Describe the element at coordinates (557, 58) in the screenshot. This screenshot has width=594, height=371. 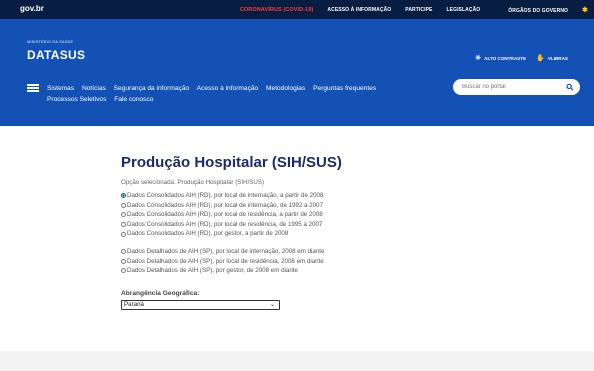
I see `vlibras-label: VLIBRAS` at that location.